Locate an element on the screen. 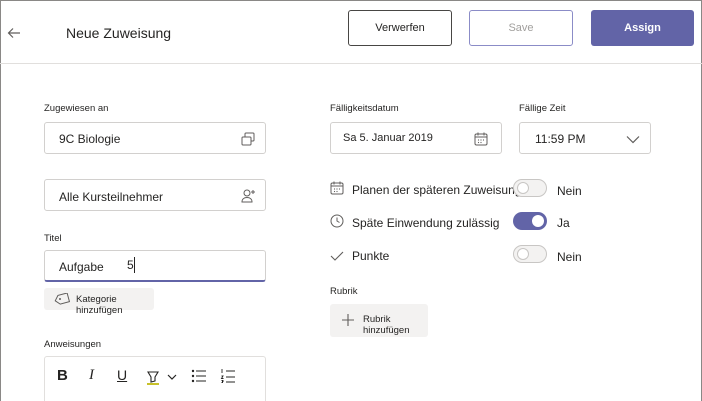 This screenshot has width=702, height=401. class-value: 9C Biologie is located at coordinates (90, 139).